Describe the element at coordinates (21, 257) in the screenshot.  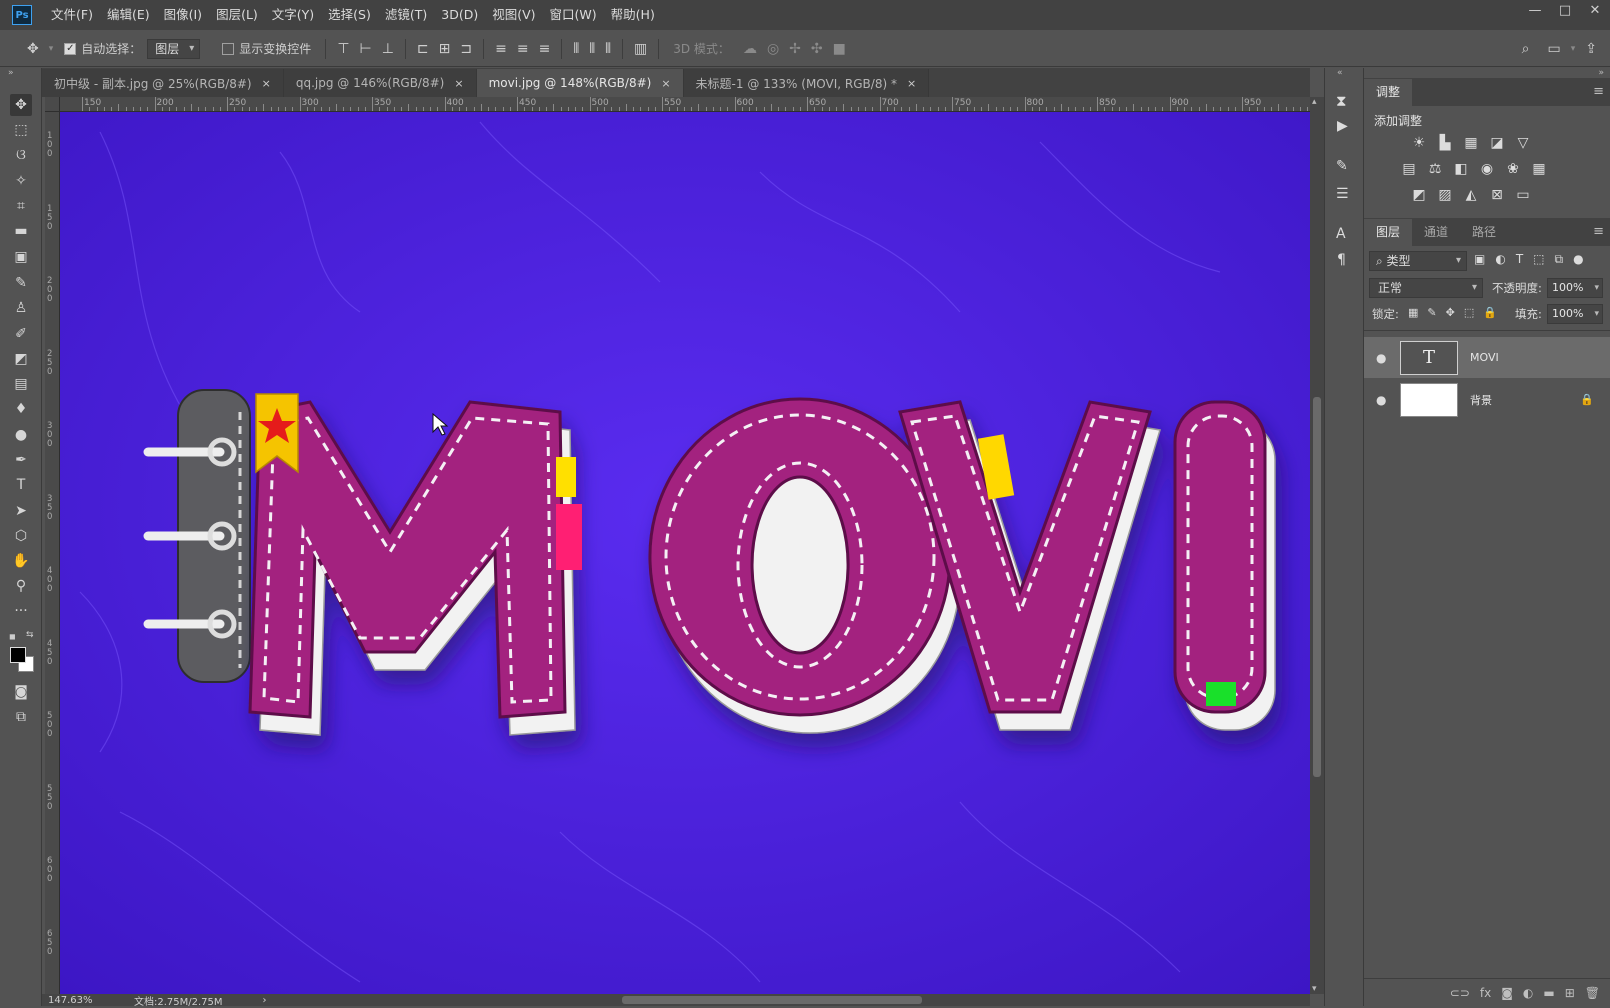
I see `patch-tool-icon: ▣` at that location.